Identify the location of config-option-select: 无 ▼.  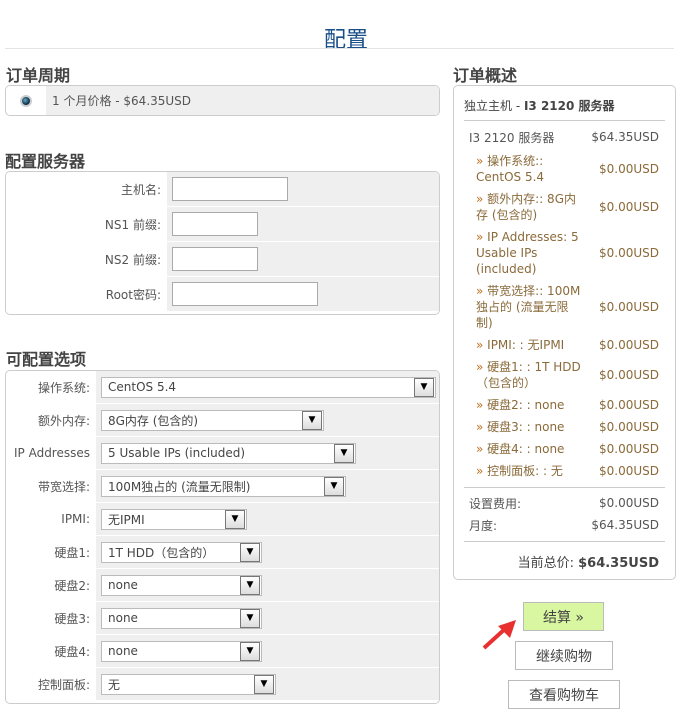
(188, 684).